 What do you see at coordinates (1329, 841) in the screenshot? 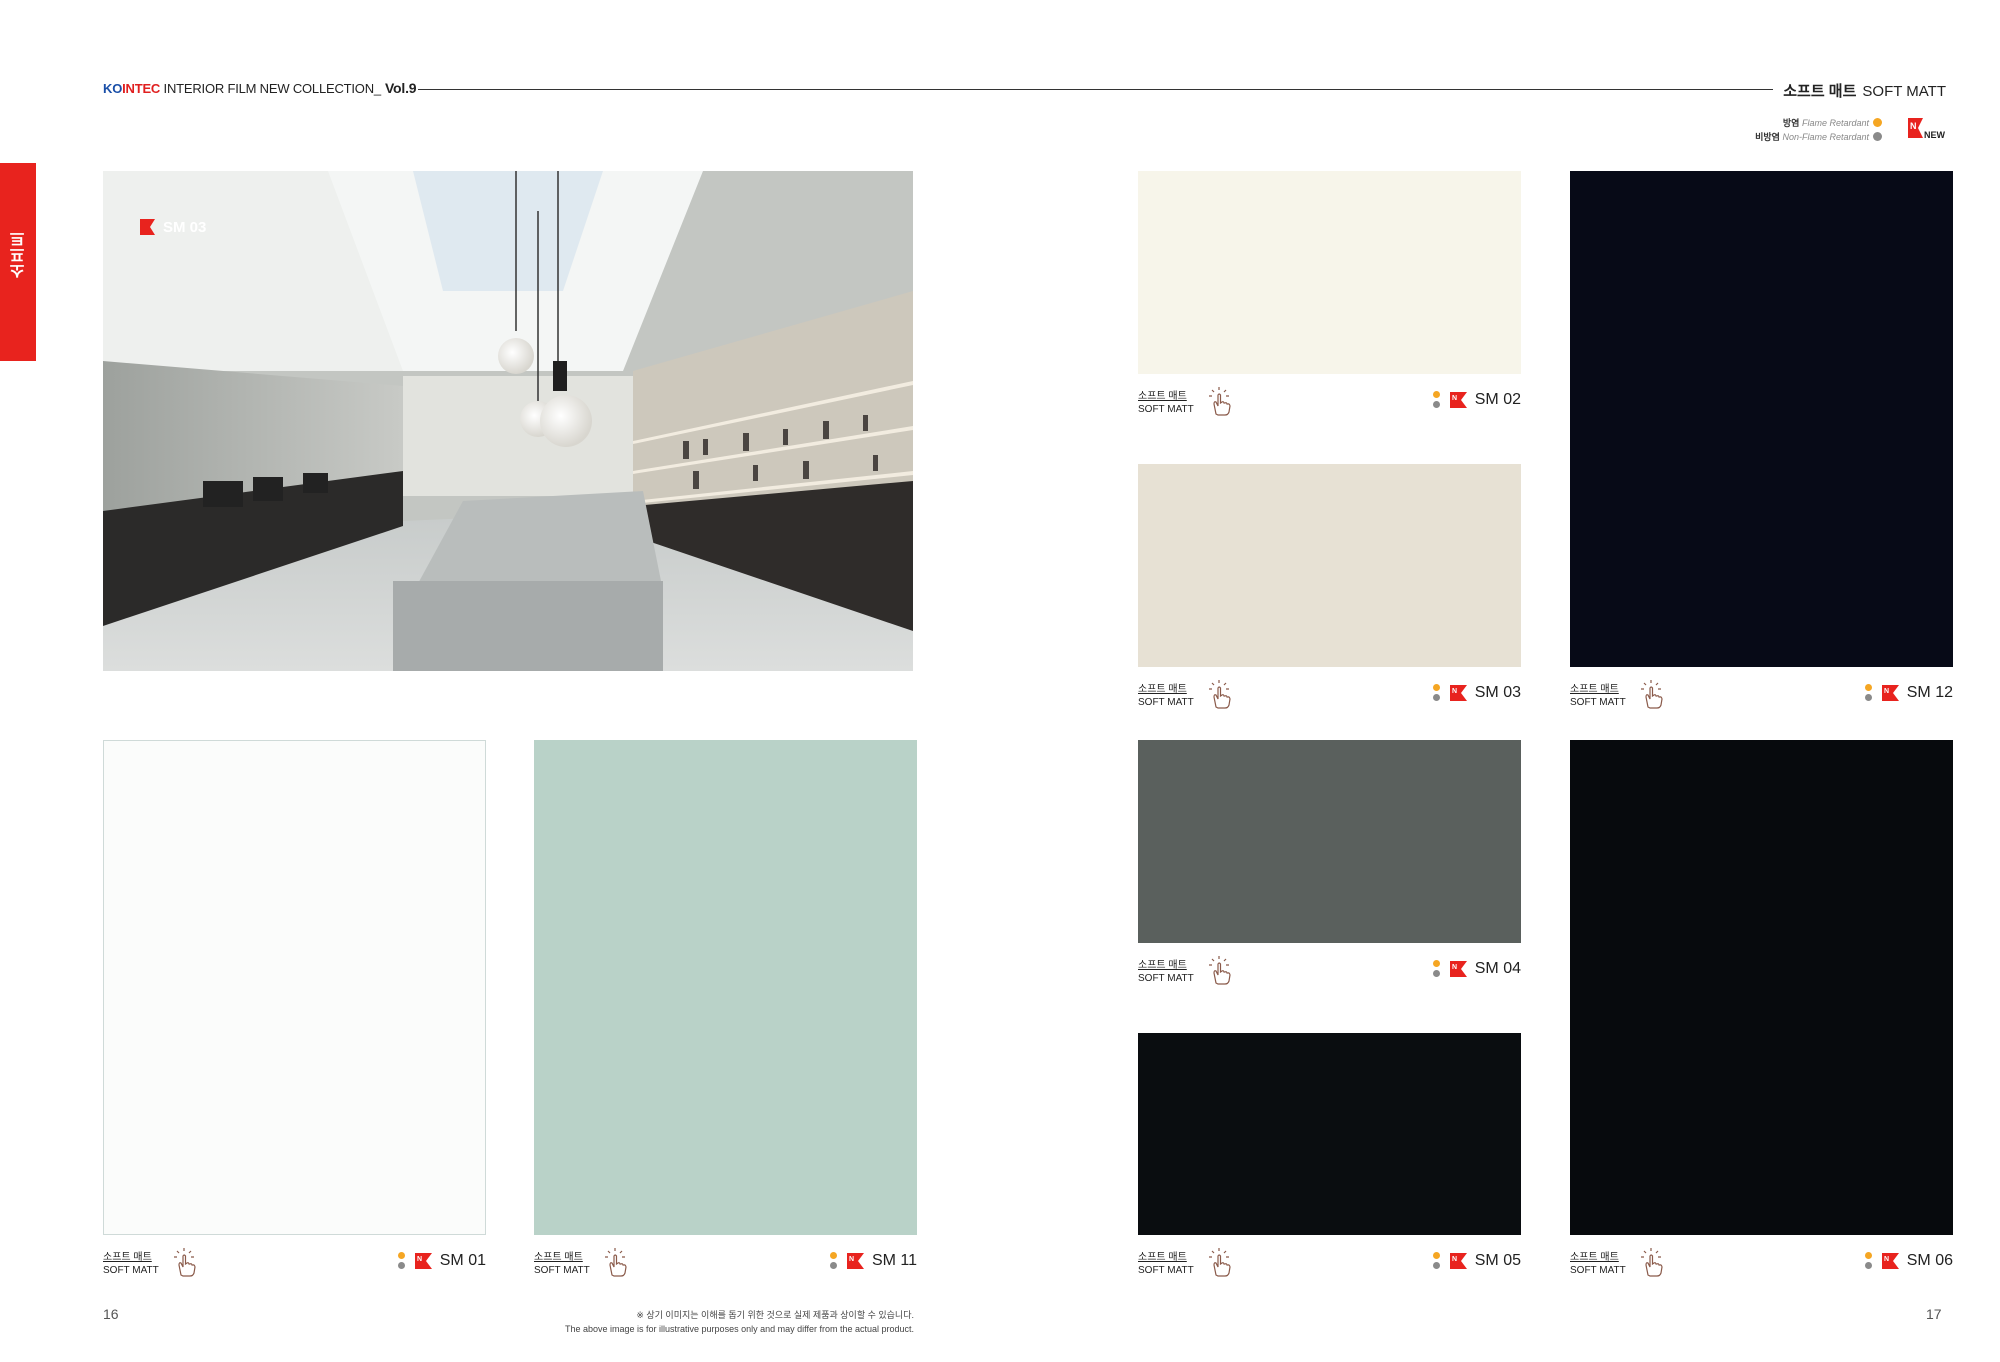
I see `swatch-sm04` at bounding box center [1329, 841].